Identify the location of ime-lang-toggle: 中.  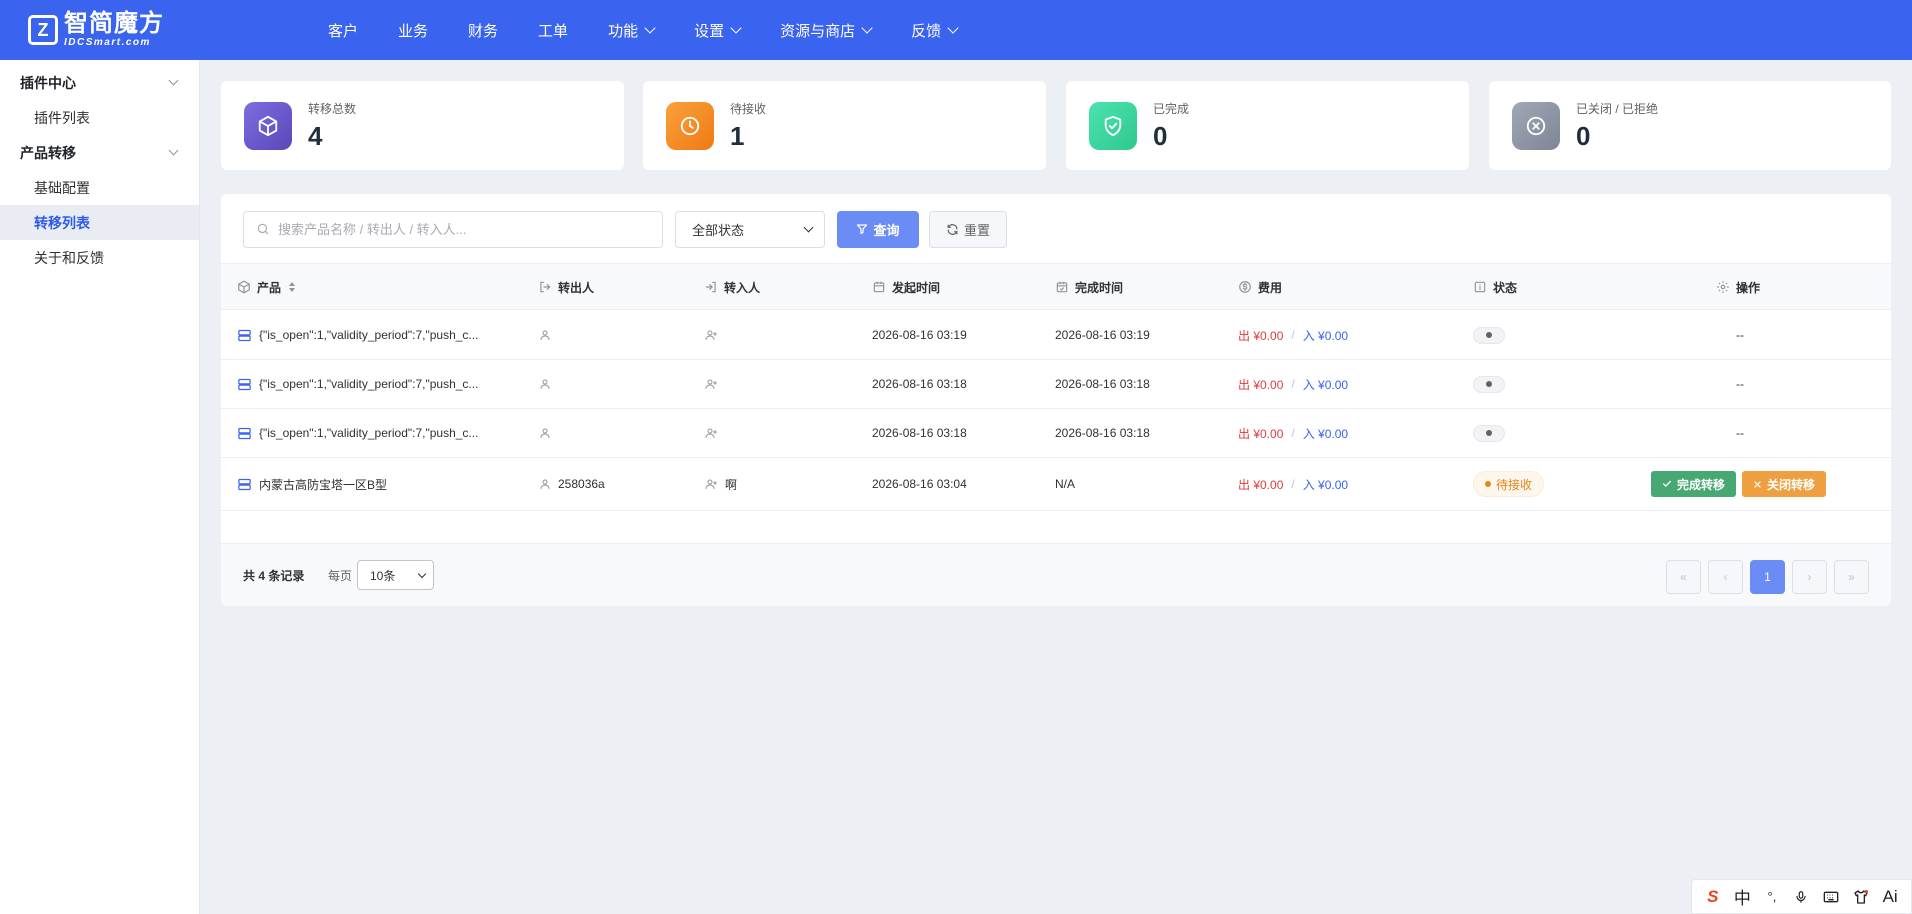
(1742, 896).